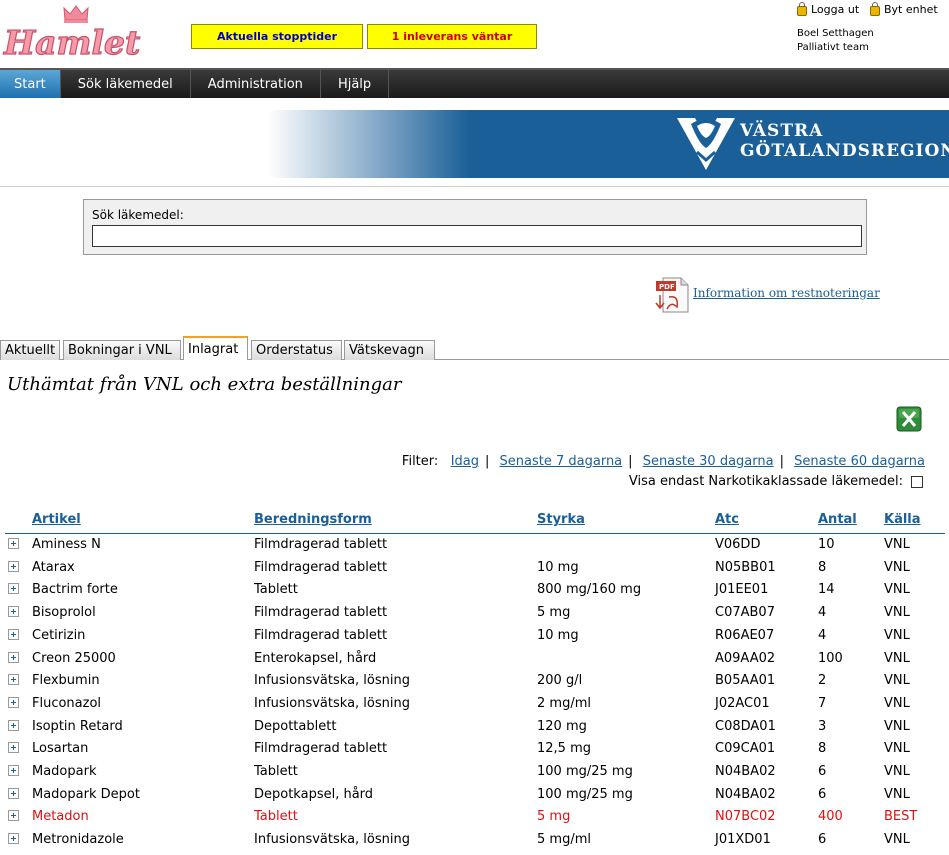  Describe the element at coordinates (786, 293) in the screenshot. I see `restnoteringar-link: Information om restnoteringar` at that location.